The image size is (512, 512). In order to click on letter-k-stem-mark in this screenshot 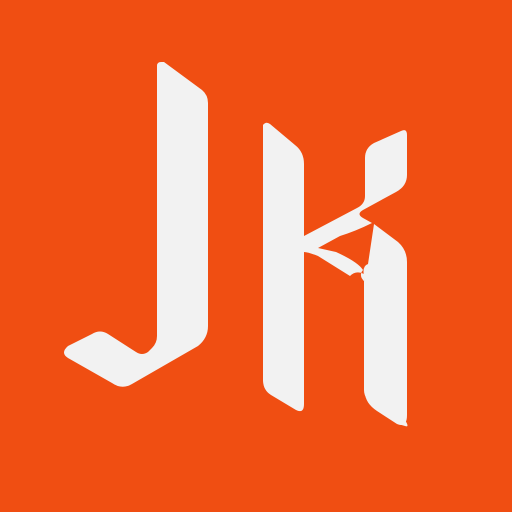, I will do `click(283, 267)`.